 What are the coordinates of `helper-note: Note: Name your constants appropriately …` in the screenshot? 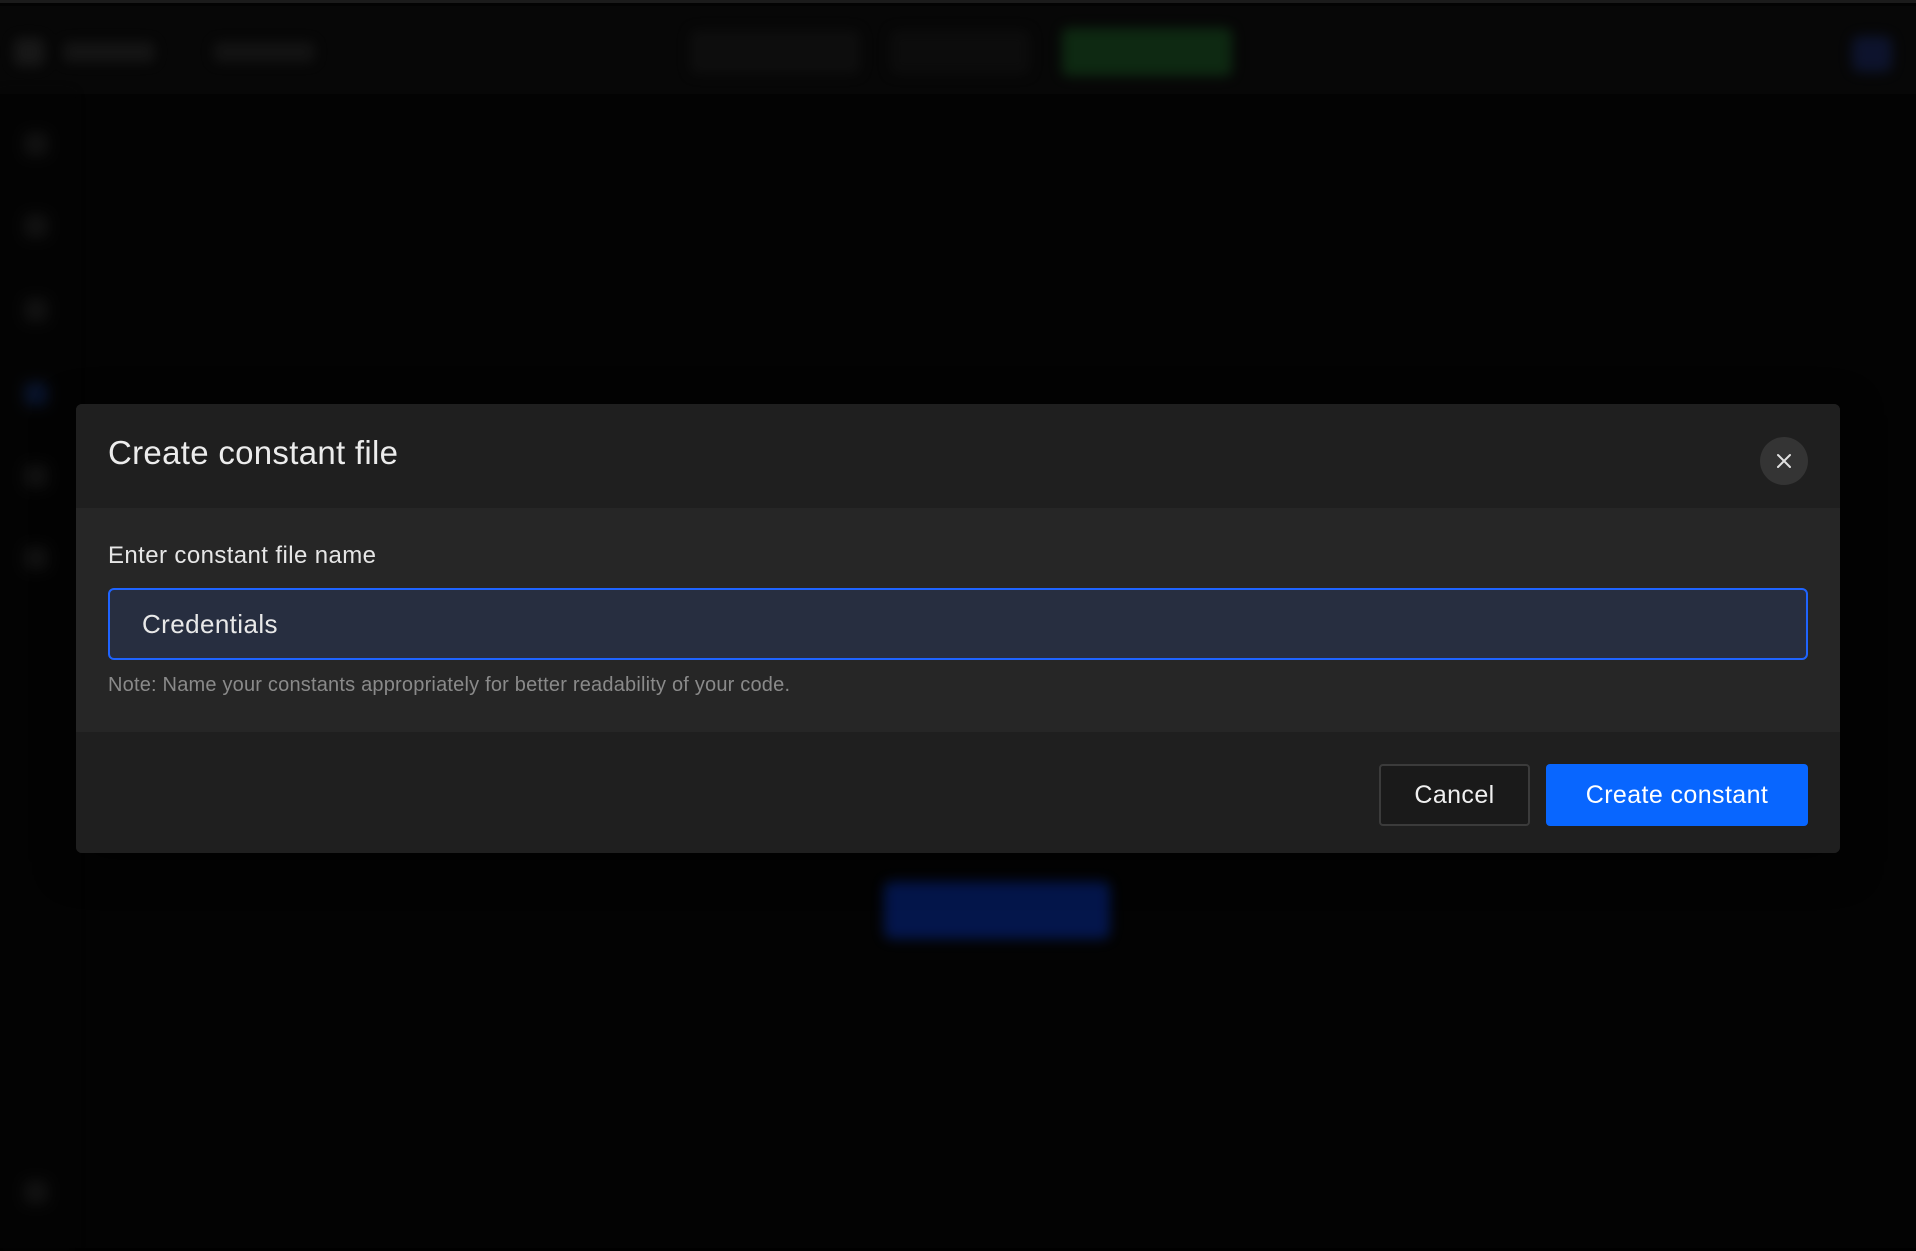 It's located at (449, 685).